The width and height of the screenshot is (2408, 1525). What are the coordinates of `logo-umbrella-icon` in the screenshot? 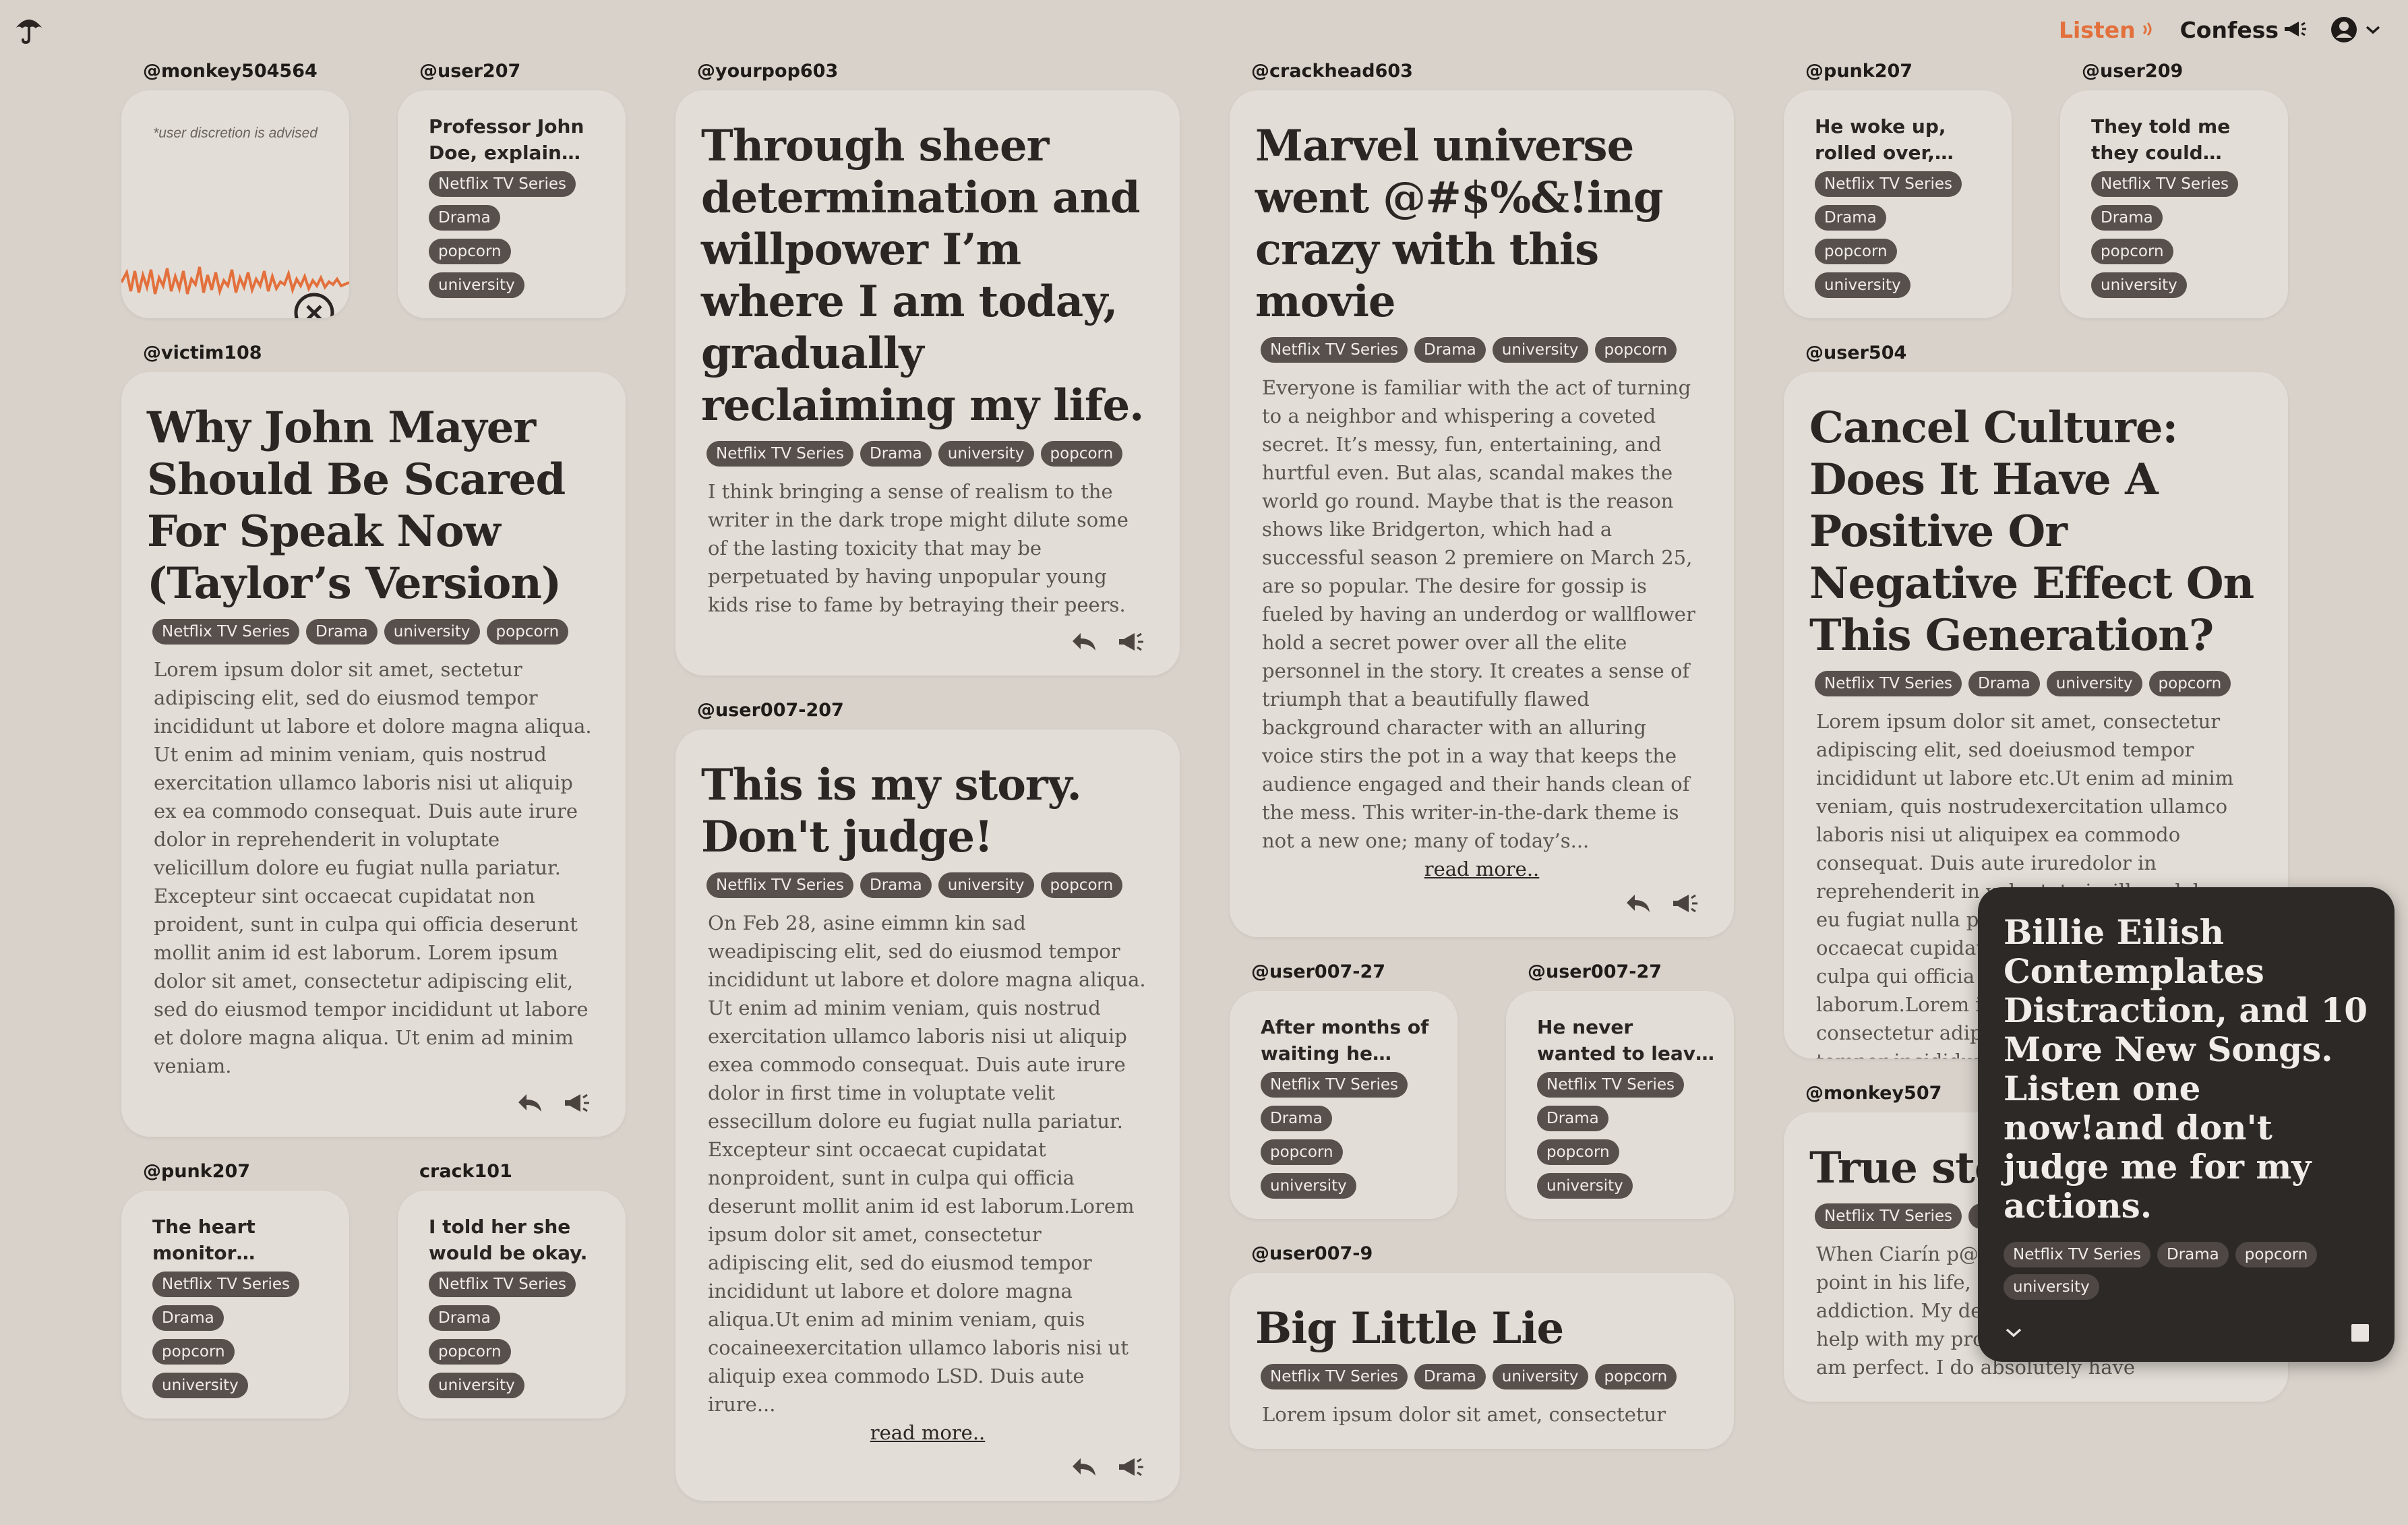 It's located at (29, 29).